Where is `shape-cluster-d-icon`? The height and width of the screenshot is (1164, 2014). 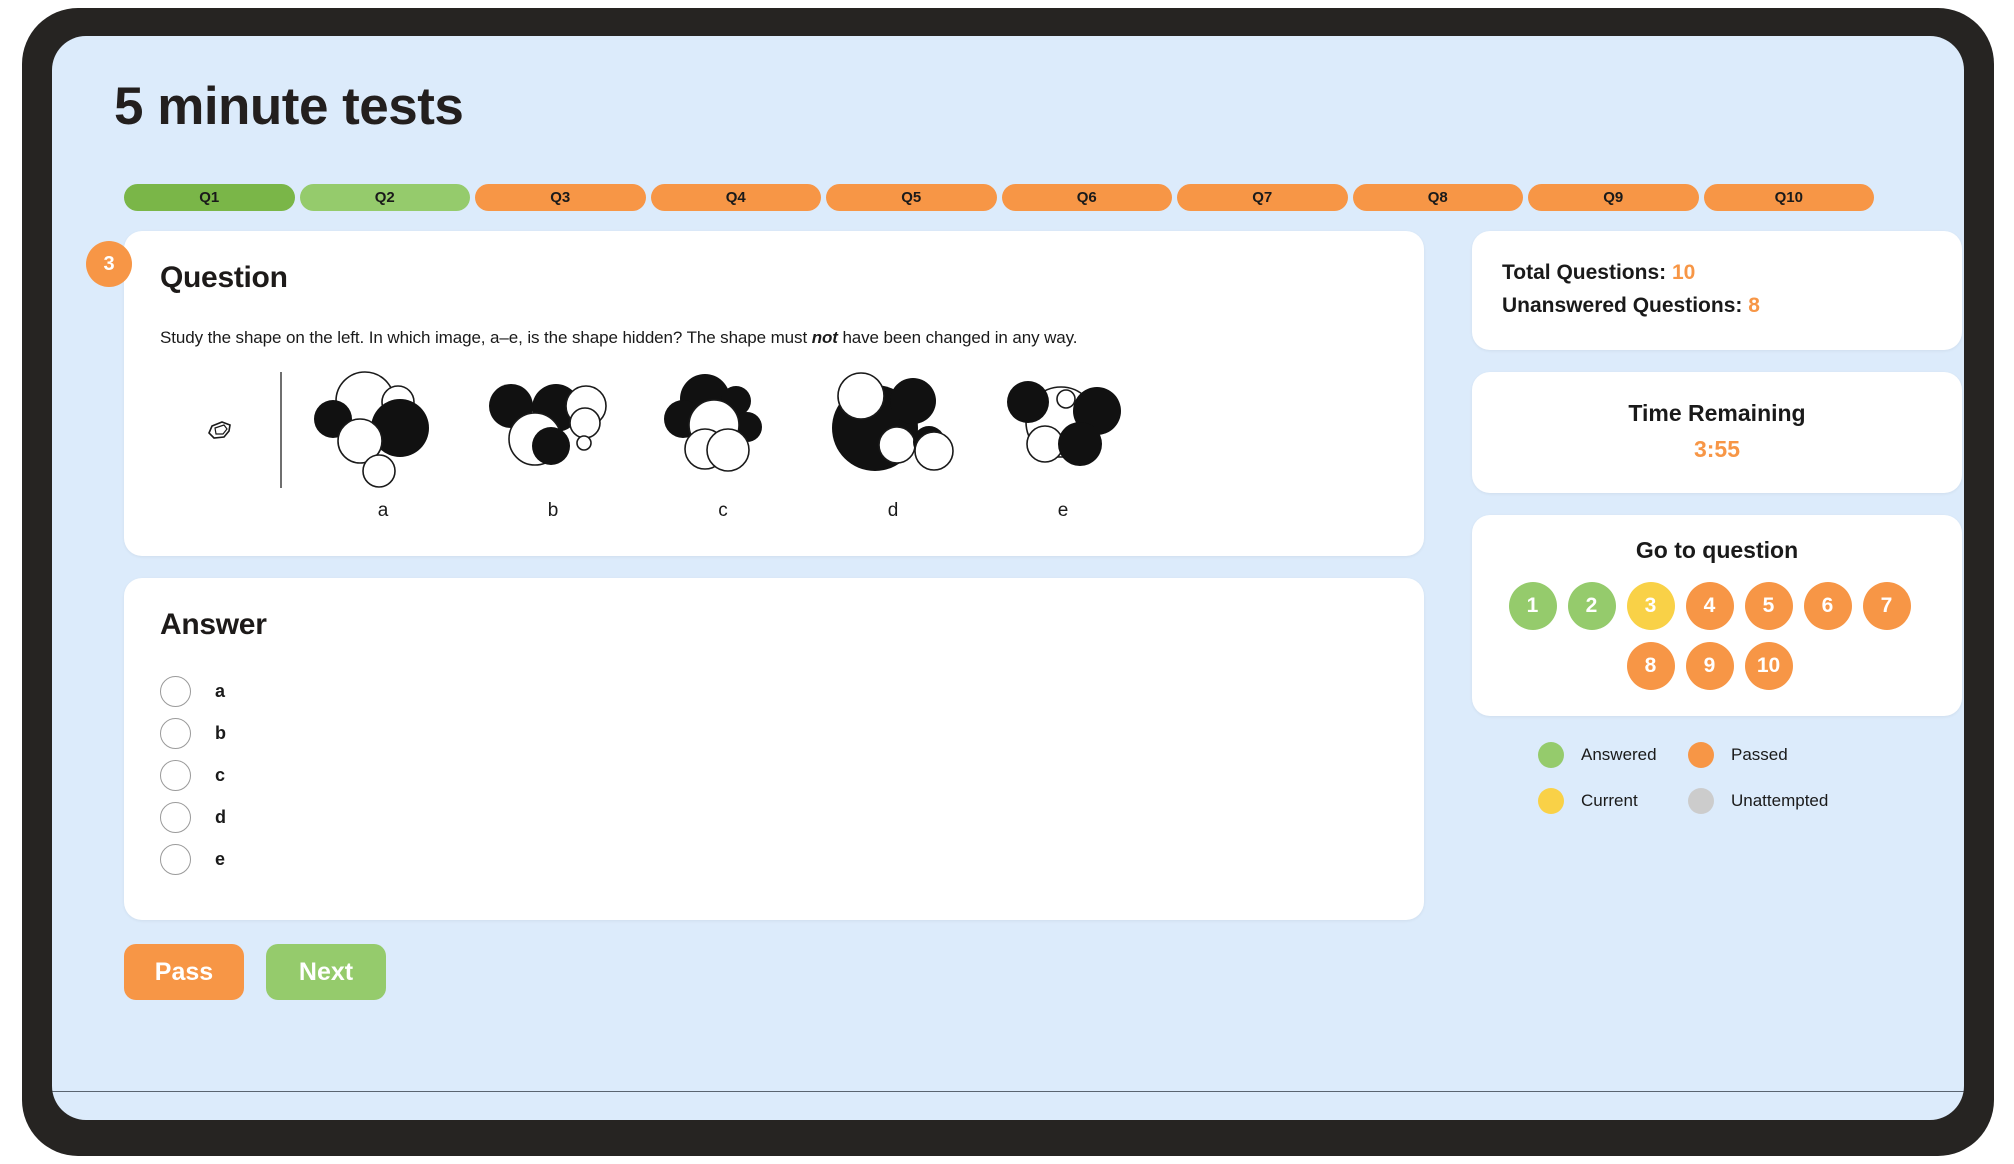
shape-cluster-d-icon is located at coordinates (893, 421).